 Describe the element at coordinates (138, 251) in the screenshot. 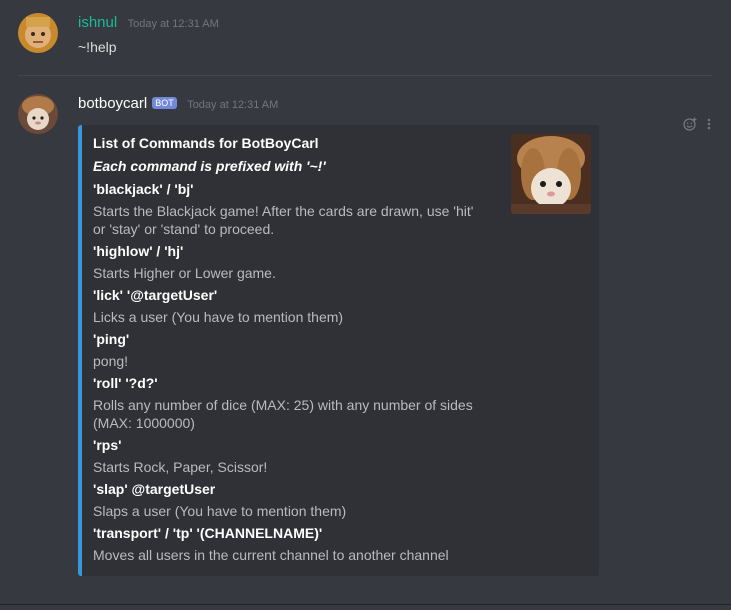

I see `field-name: 'highlow' / 'hj'` at that location.